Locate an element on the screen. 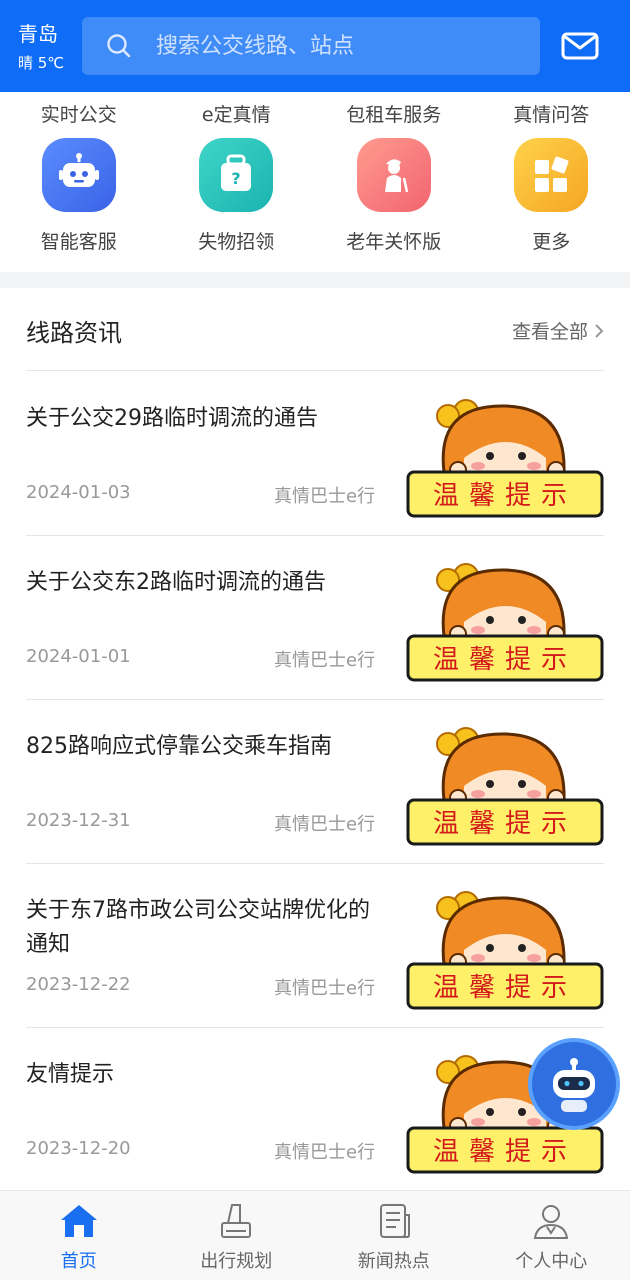  nav-label: 首页 is located at coordinates (78, 1261).